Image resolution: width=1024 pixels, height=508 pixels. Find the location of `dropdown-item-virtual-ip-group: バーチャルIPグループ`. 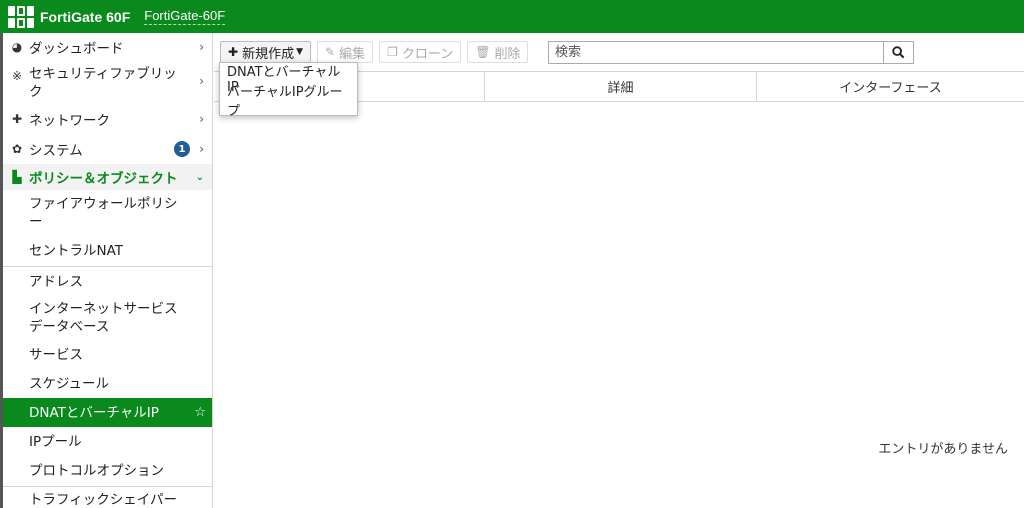

dropdown-item-virtual-ip-group: バーチャルIPグループ is located at coordinates (288, 102).